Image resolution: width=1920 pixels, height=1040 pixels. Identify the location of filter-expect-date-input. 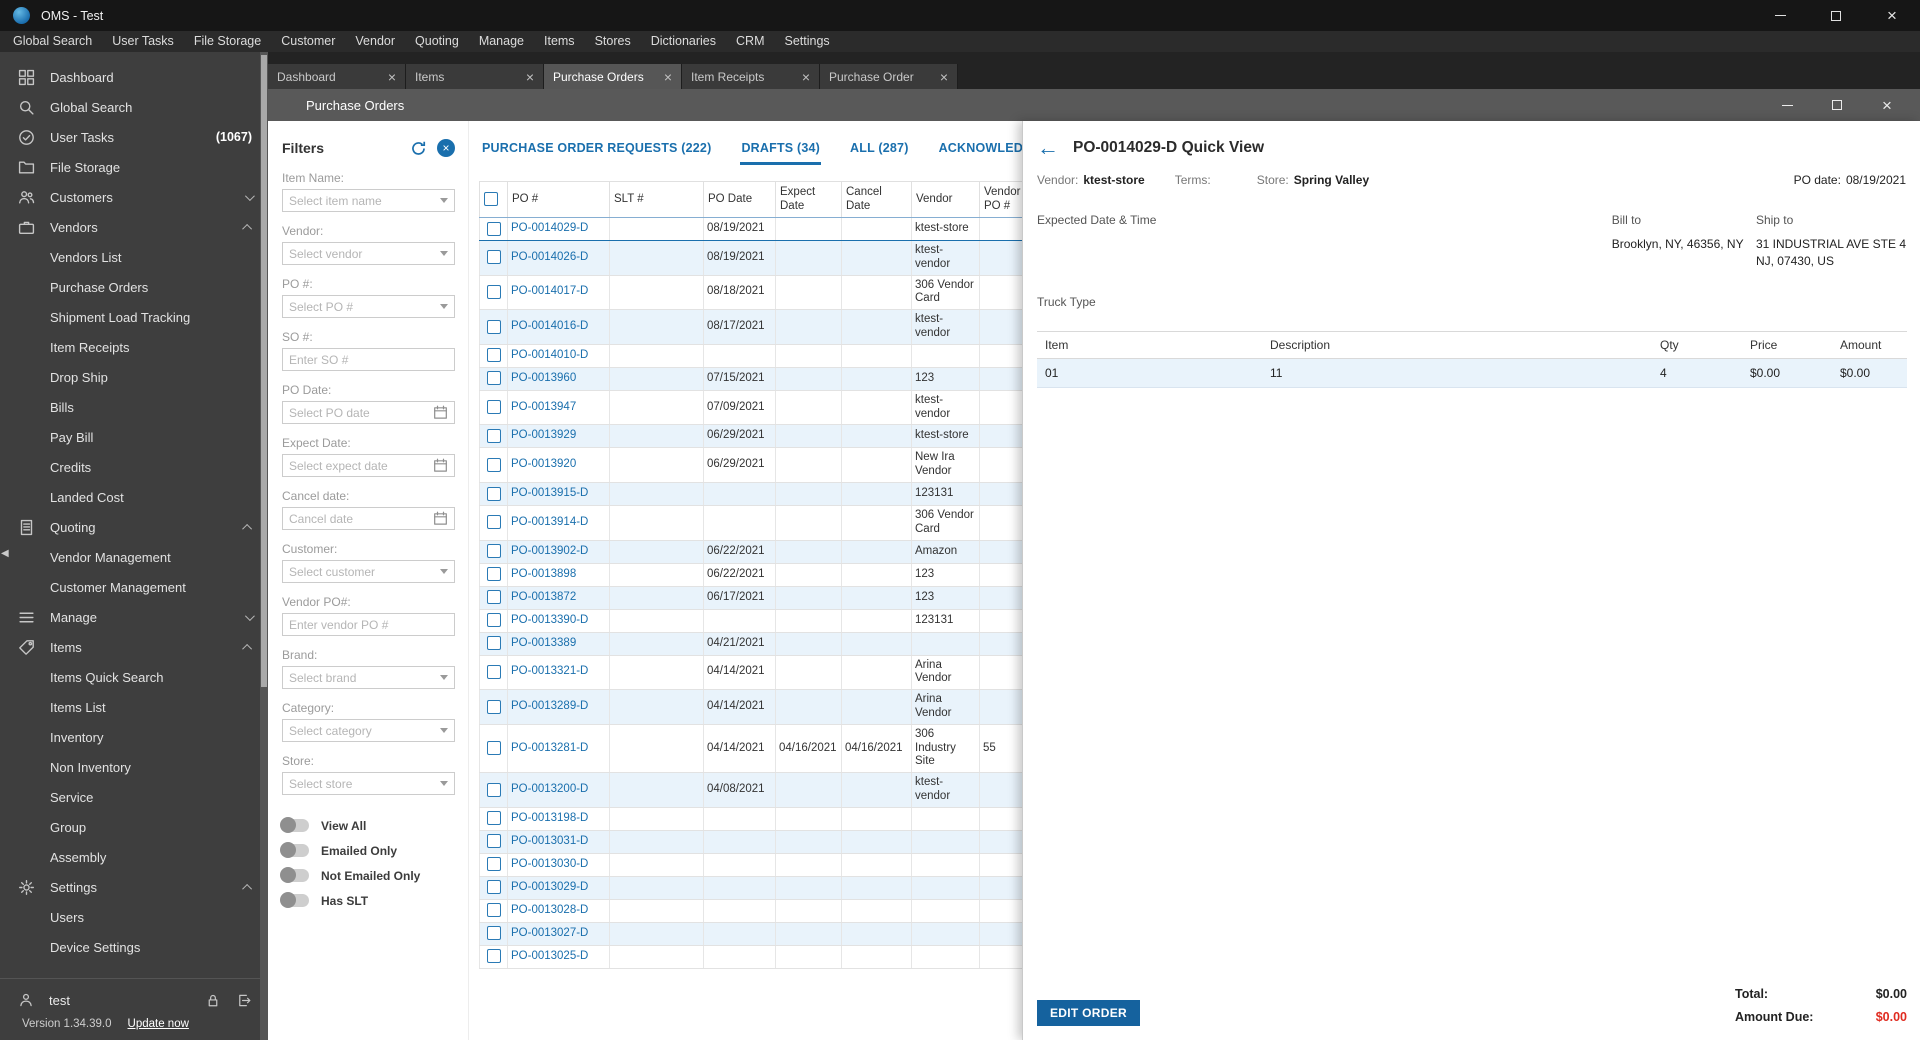
(368, 465).